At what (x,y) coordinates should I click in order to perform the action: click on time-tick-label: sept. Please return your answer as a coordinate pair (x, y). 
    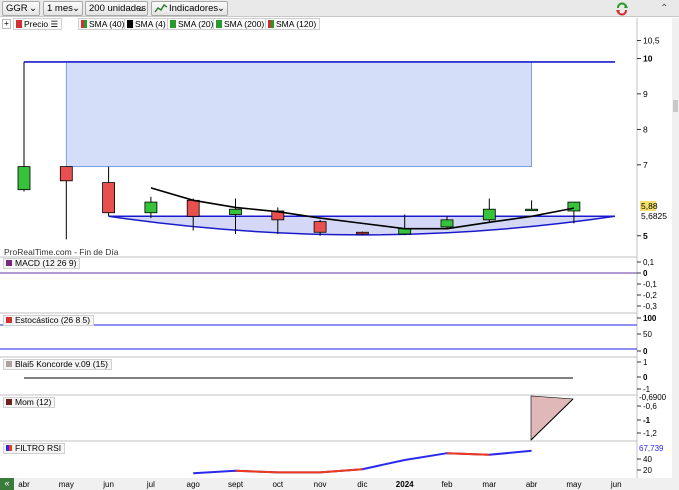
    Looking at the image, I should click on (236, 484).